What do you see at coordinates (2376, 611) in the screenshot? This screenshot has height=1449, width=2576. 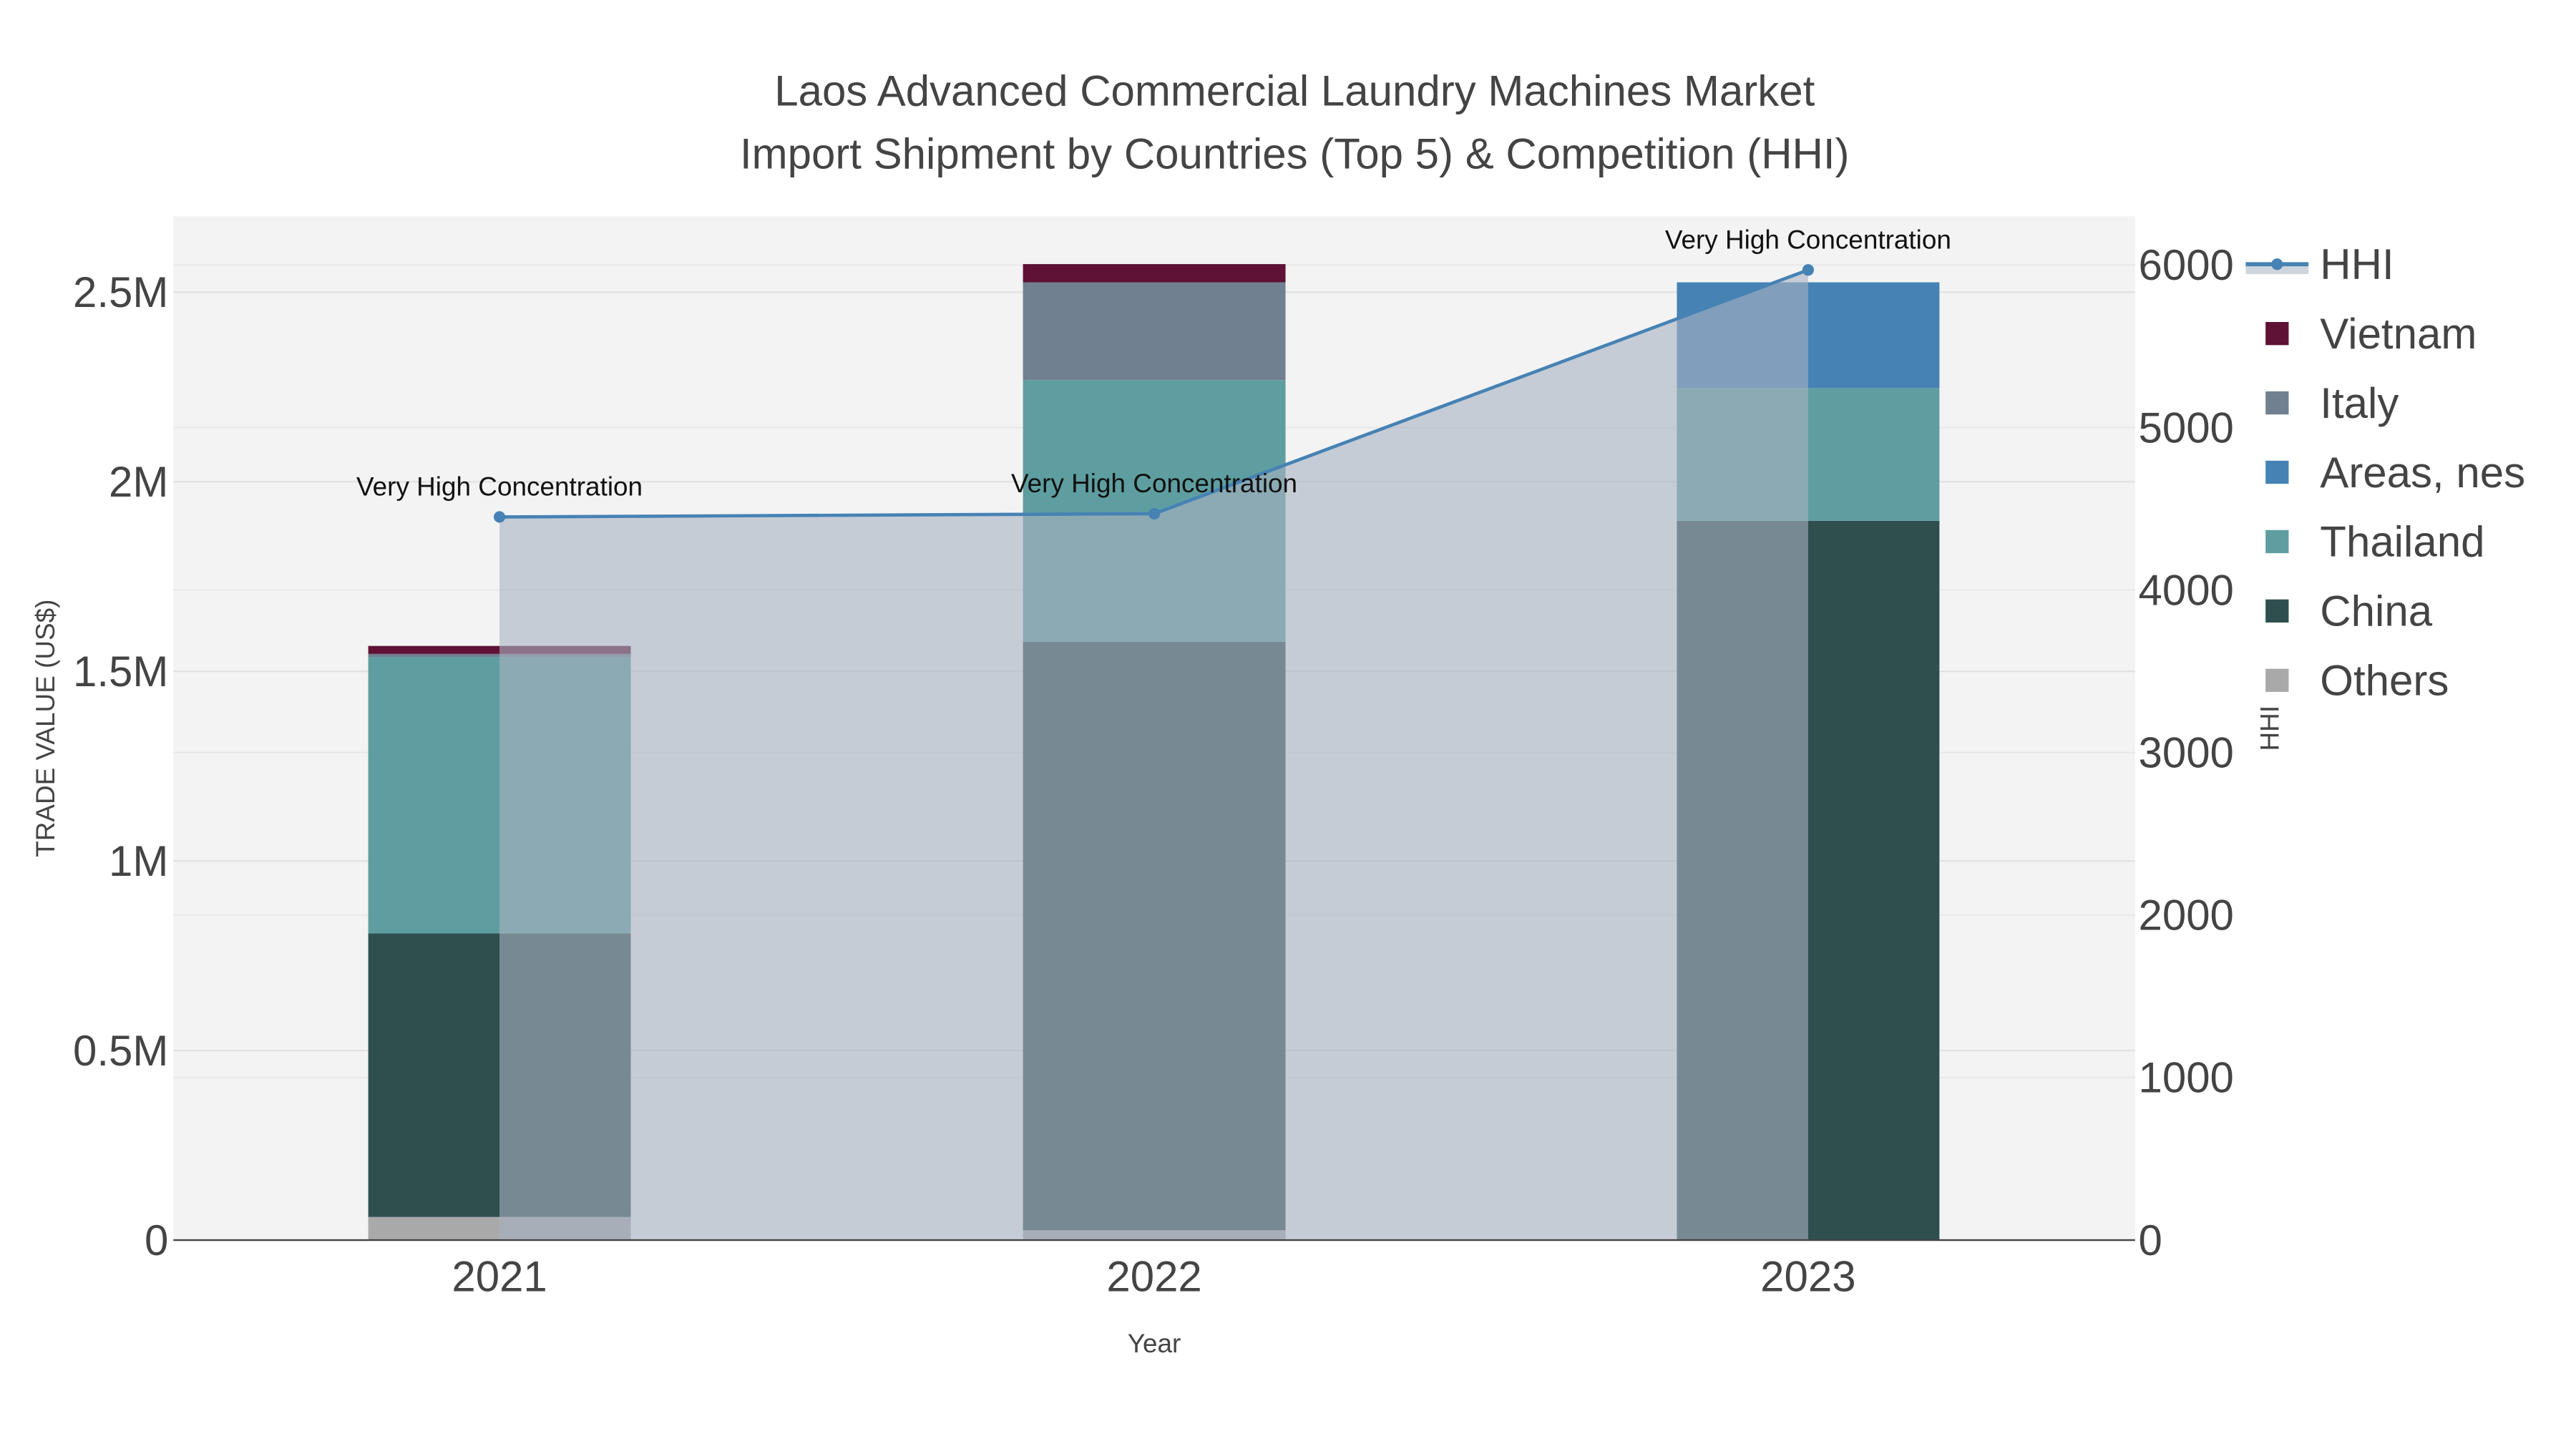 I see `legend-label: China` at bounding box center [2376, 611].